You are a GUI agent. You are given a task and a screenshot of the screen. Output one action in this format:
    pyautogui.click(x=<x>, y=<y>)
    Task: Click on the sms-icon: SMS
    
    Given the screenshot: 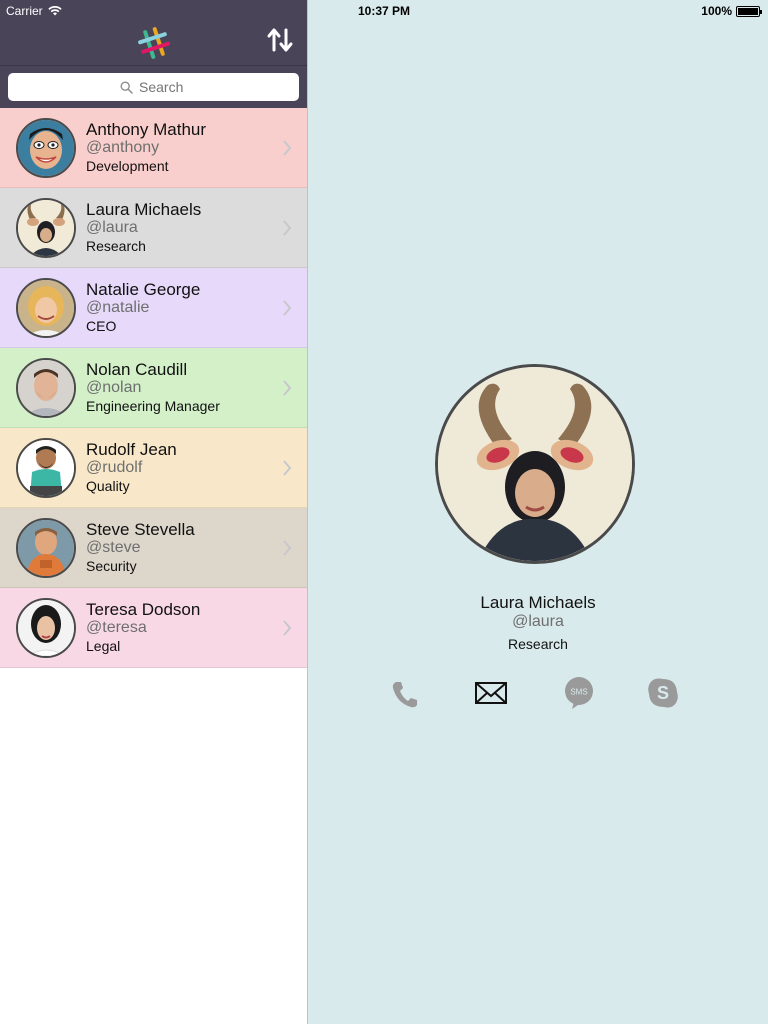 What is the action you would take?
    pyautogui.click(x=579, y=693)
    